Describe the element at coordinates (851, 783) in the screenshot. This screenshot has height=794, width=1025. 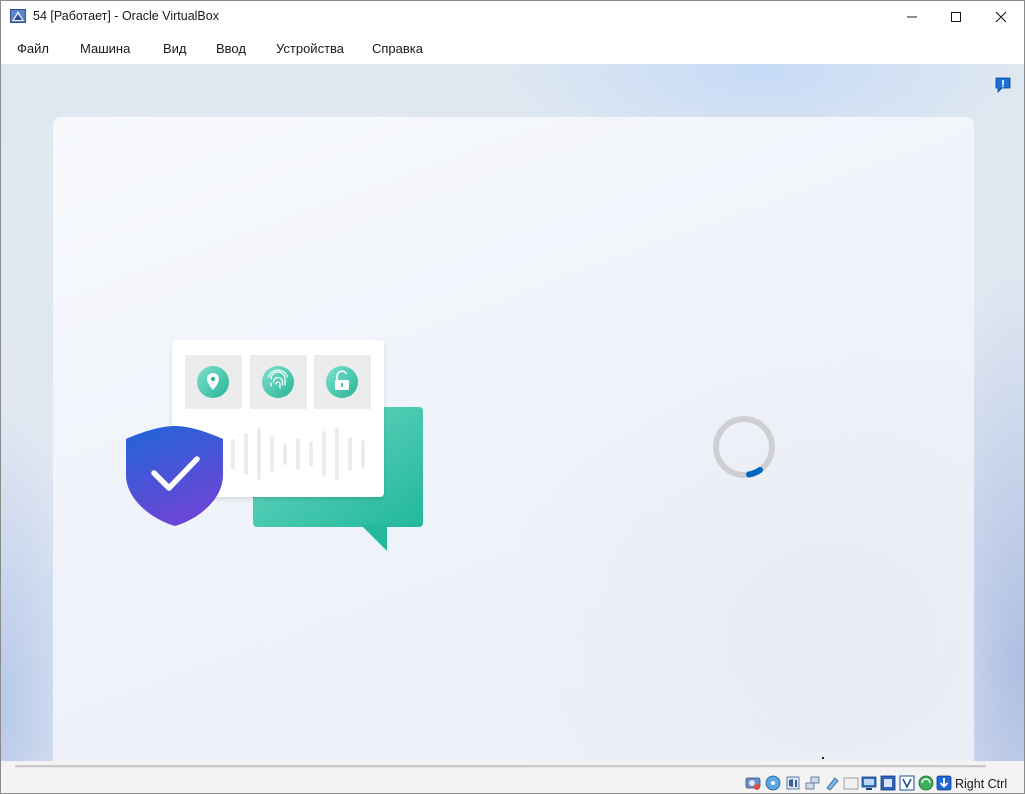
I see `shared-folders-icon` at that location.